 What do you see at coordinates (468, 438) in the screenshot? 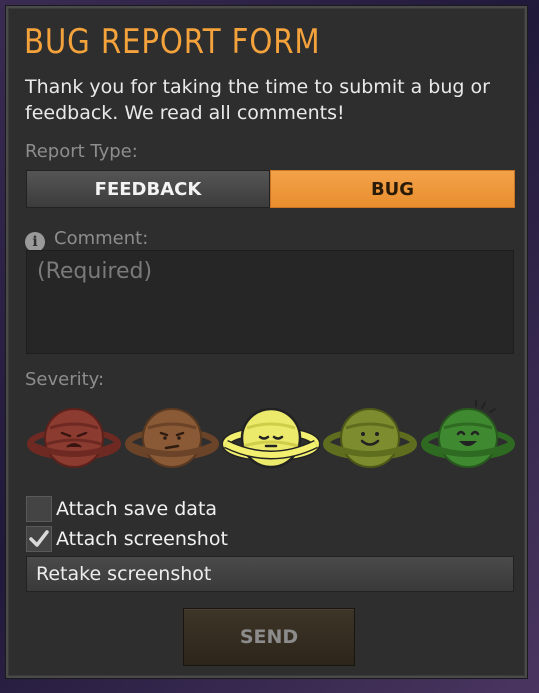
I see `planet-delighted-icon` at bounding box center [468, 438].